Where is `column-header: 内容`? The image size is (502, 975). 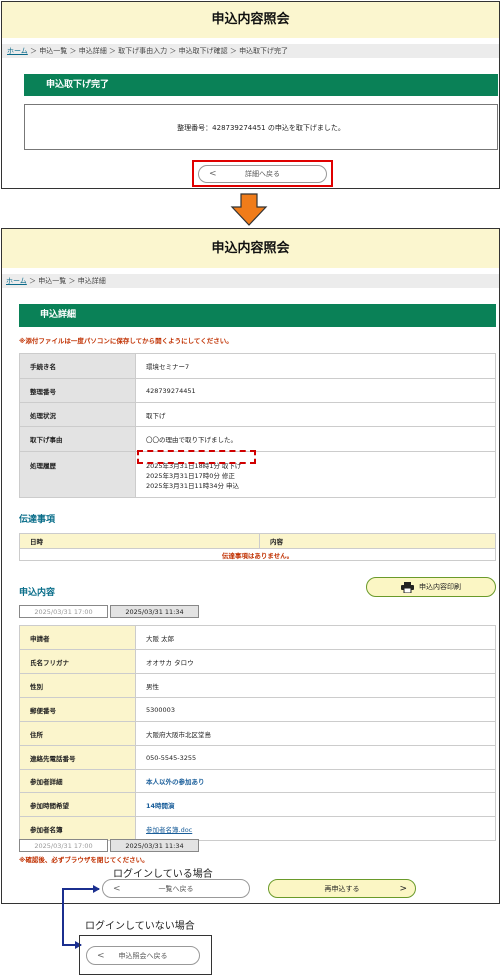
column-header: 内容 is located at coordinates (377, 541).